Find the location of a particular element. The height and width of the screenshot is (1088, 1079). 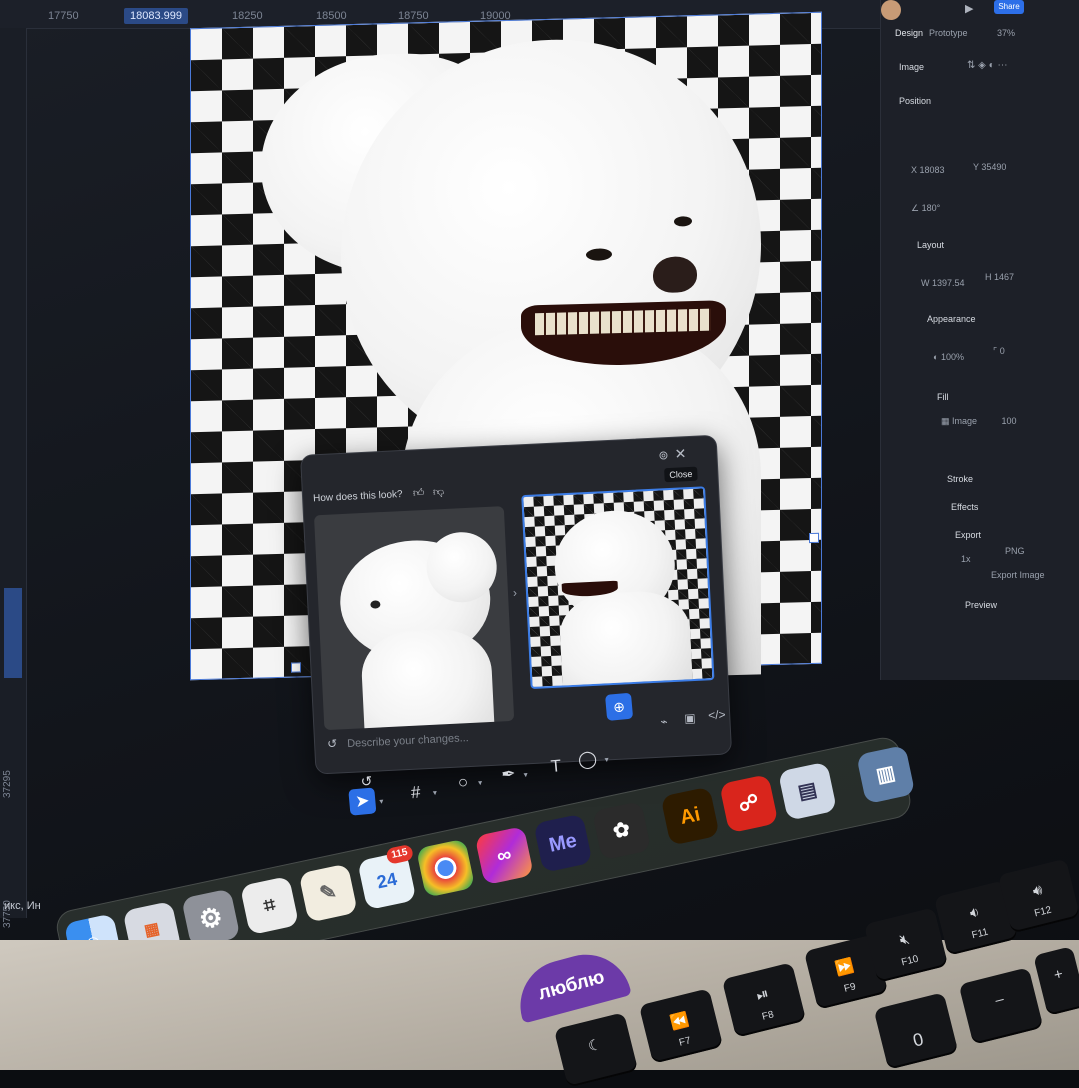

play-icon: ▶ is located at coordinates (969, 8).